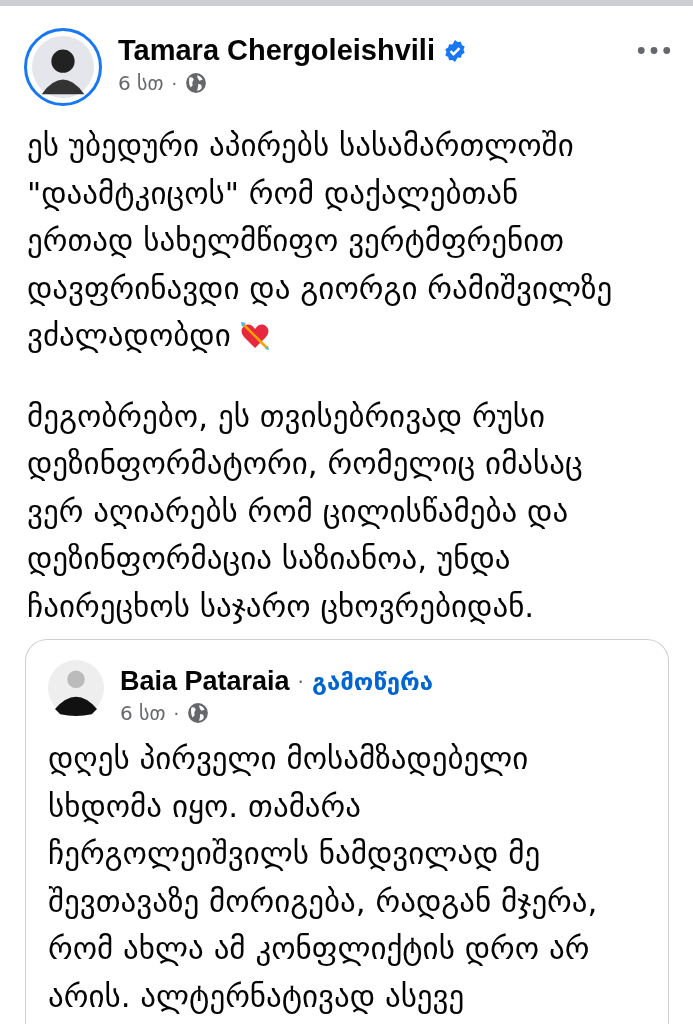 The height and width of the screenshot is (1024, 693). I want to click on author-name: Baia Pataraia, so click(205, 681).